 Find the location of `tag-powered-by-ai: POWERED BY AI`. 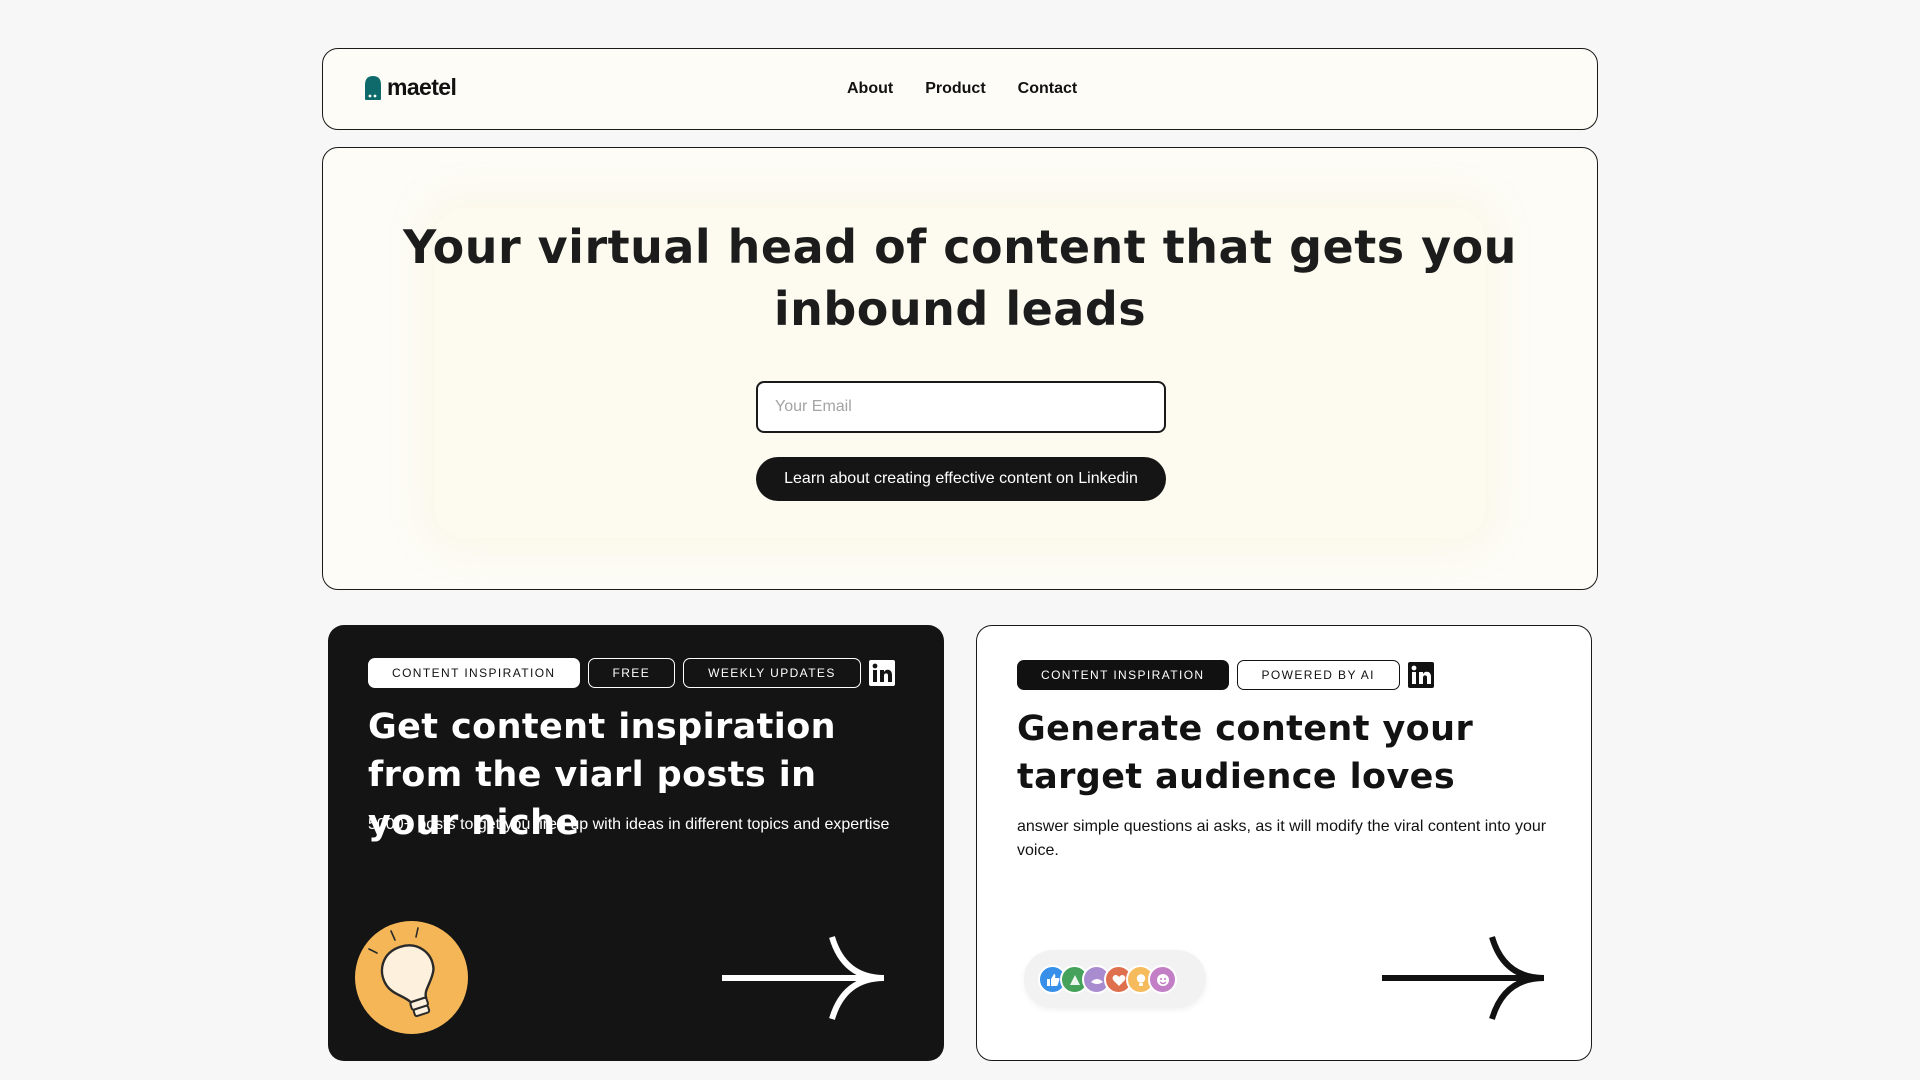

tag-powered-by-ai: POWERED BY AI is located at coordinates (1318, 675).